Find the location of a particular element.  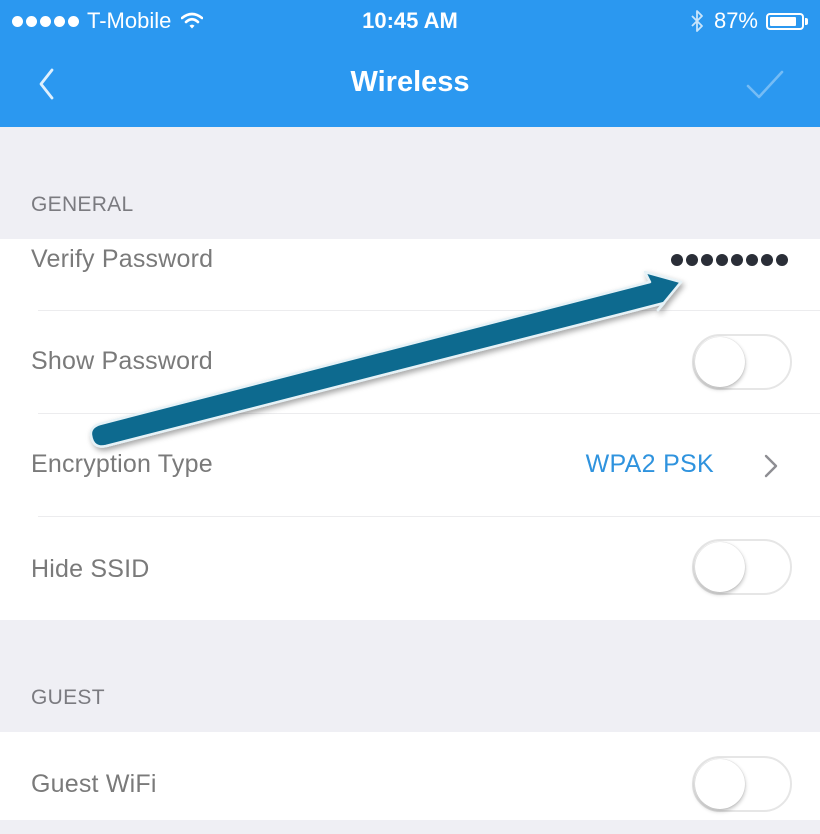

show-password-label: Show Password is located at coordinates (122, 361).